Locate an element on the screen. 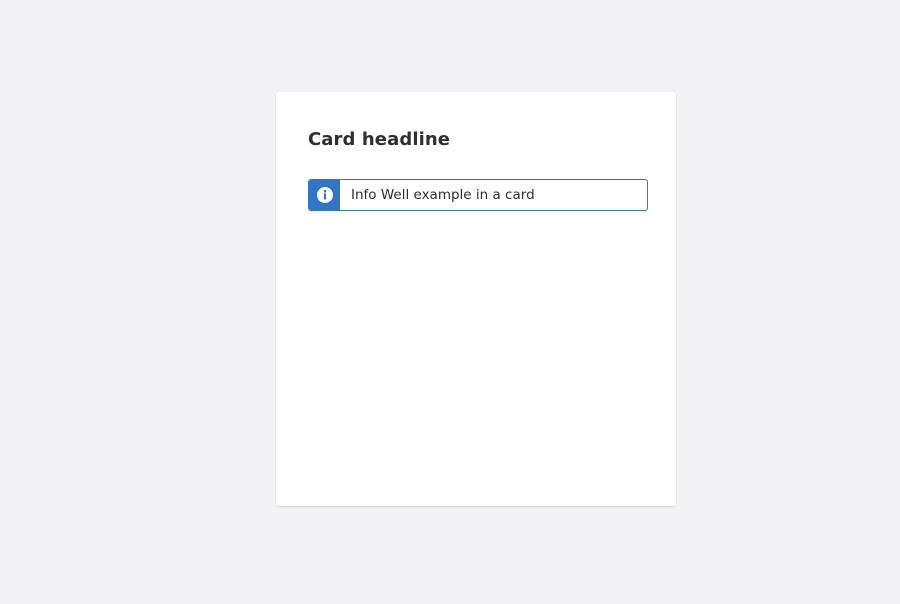  info-well: Info Well example in a card is located at coordinates (478, 195).